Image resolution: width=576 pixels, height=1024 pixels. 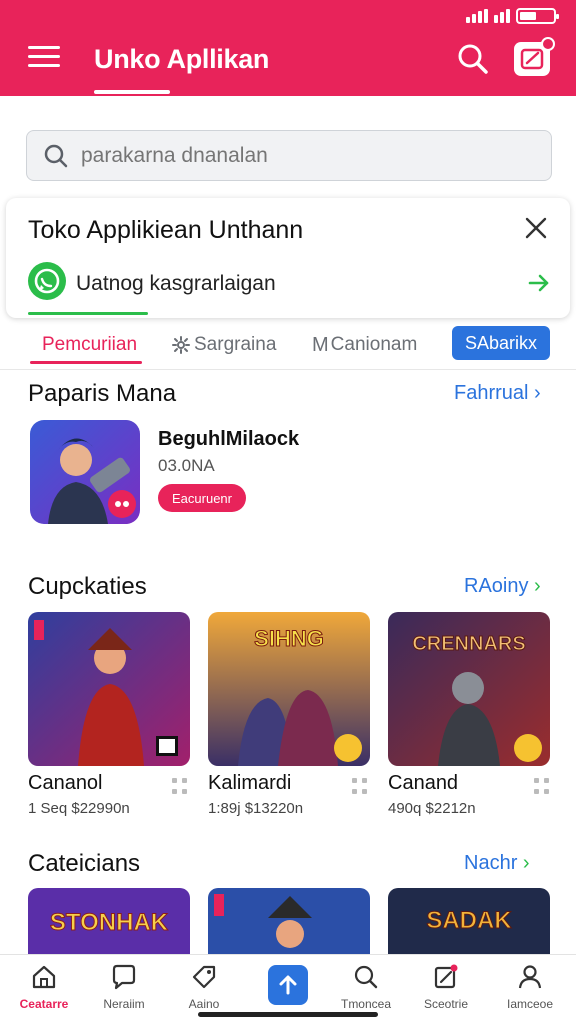 What do you see at coordinates (512, 16) in the screenshot?
I see `status-bar` at bounding box center [512, 16].